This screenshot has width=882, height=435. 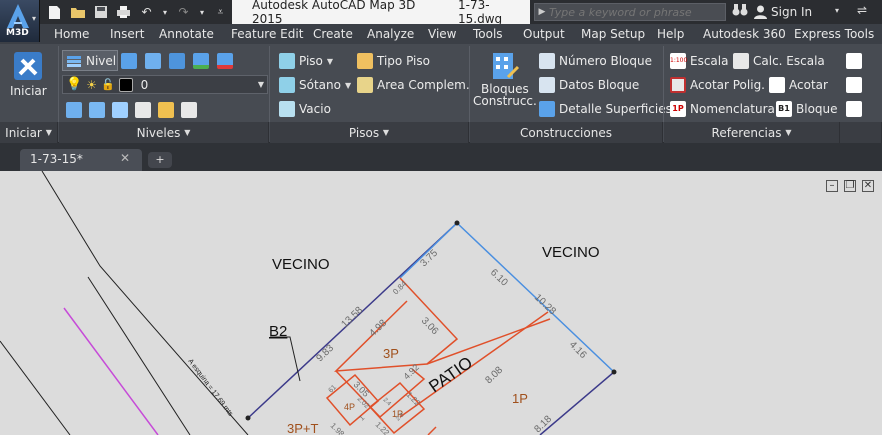 What do you see at coordinates (732, 109) in the screenshot?
I see `nomenclatura-label: Nomenclatura` at bounding box center [732, 109].